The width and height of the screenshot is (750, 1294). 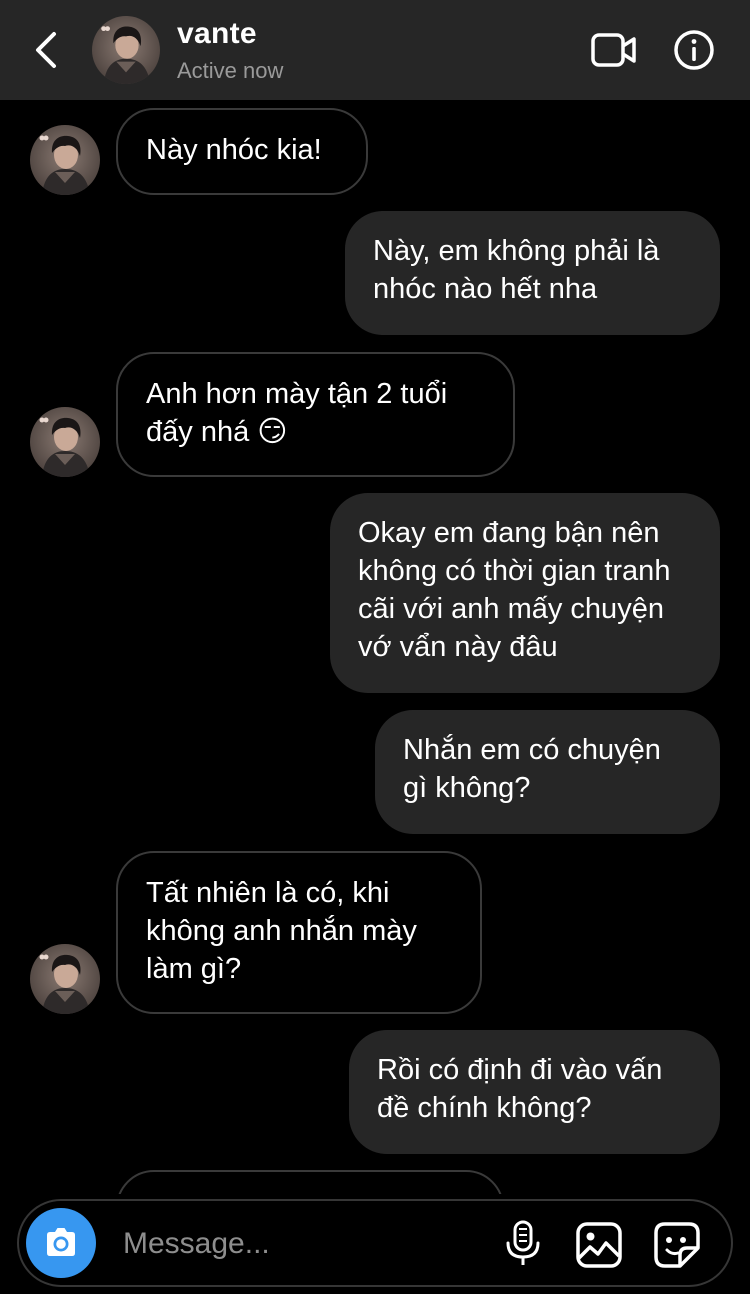 What do you see at coordinates (534, 1092) in the screenshot?
I see `sent-message: Rồi có định đi vào vấn đề chính không?` at bounding box center [534, 1092].